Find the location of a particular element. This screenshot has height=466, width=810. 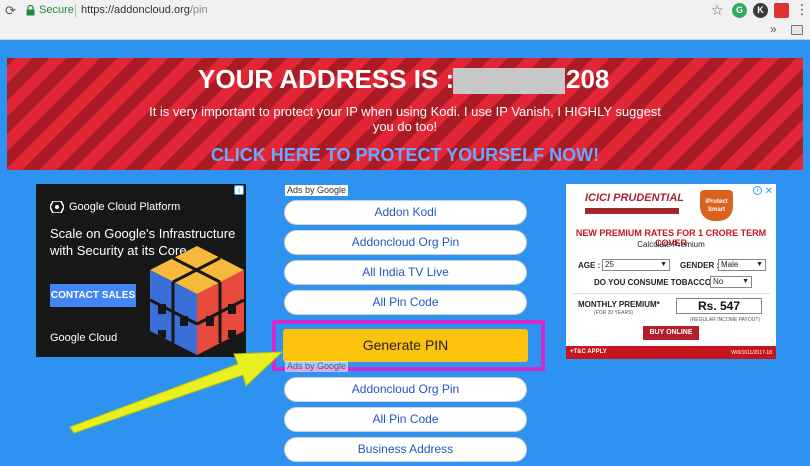

icici-footer: +T&C APPLY W/II/1611/2017-18 is located at coordinates (671, 352).